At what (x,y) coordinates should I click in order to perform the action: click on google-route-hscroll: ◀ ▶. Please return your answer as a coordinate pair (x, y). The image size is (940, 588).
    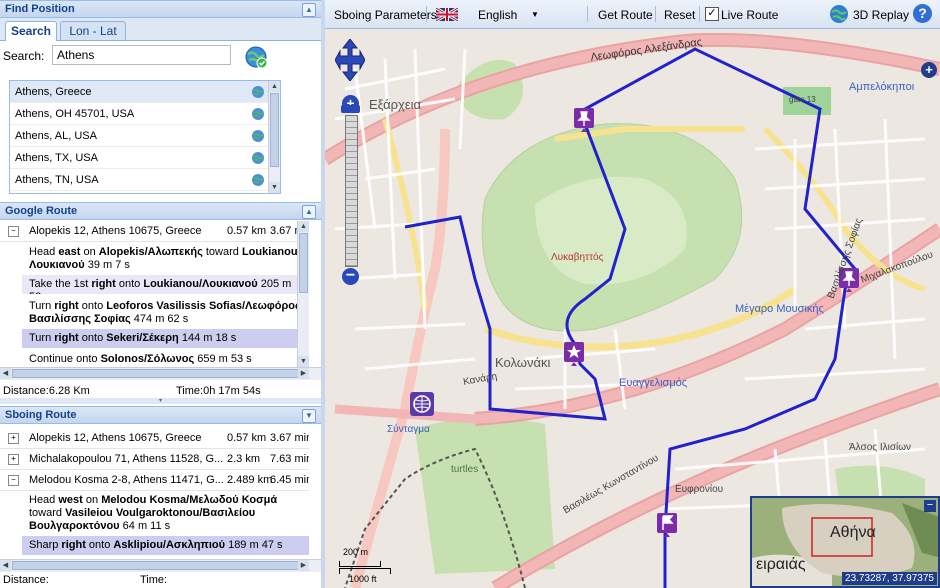
    Looking at the image, I should click on (160, 373).